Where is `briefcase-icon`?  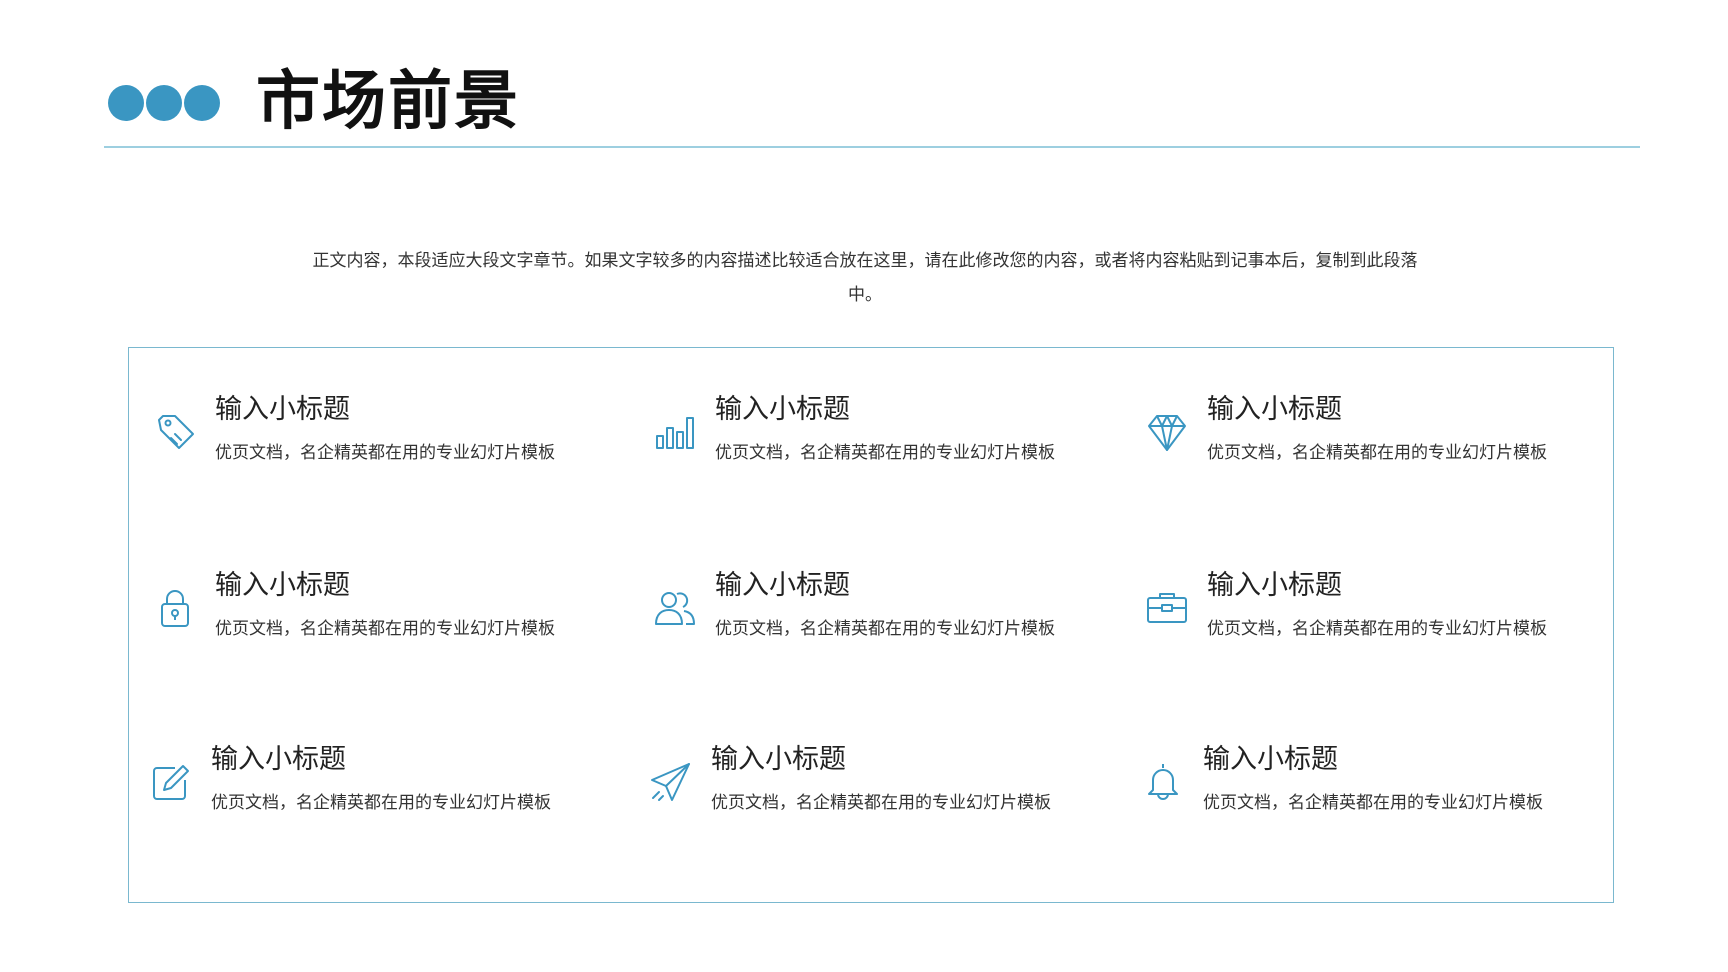
briefcase-icon is located at coordinates (1167, 608).